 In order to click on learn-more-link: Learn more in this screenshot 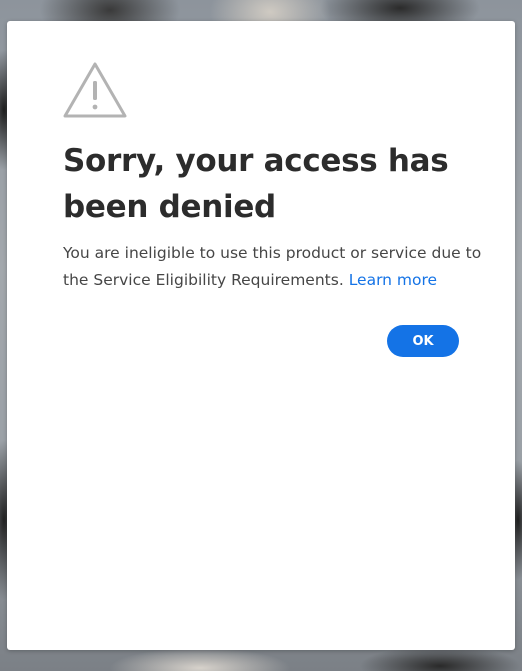, I will do `click(393, 280)`.